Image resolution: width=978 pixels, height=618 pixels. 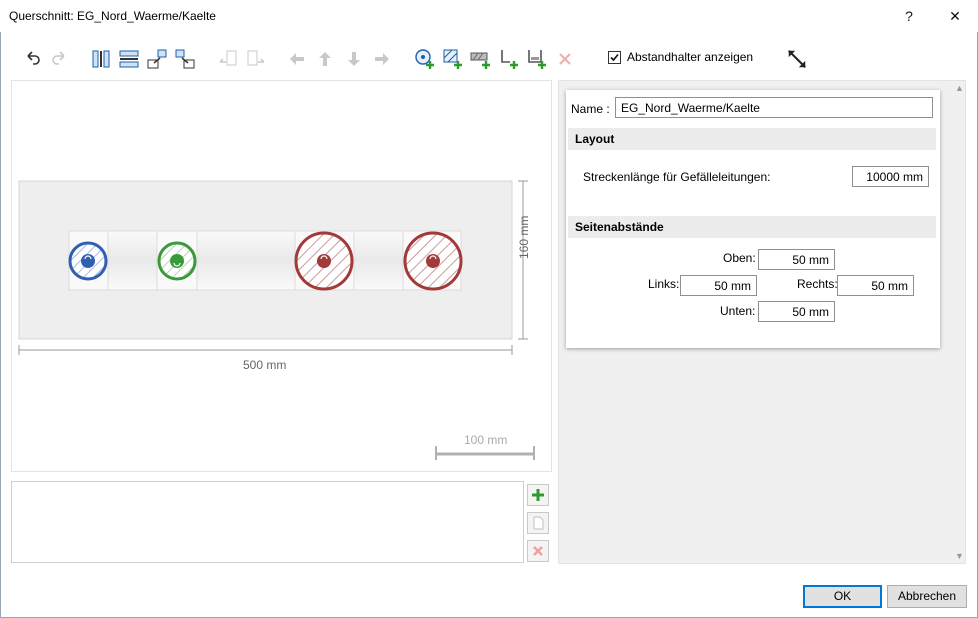 What do you see at coordinates (453, 59) in the screenshot?
I see `add-area-icon` at bounding box center [453, 59].